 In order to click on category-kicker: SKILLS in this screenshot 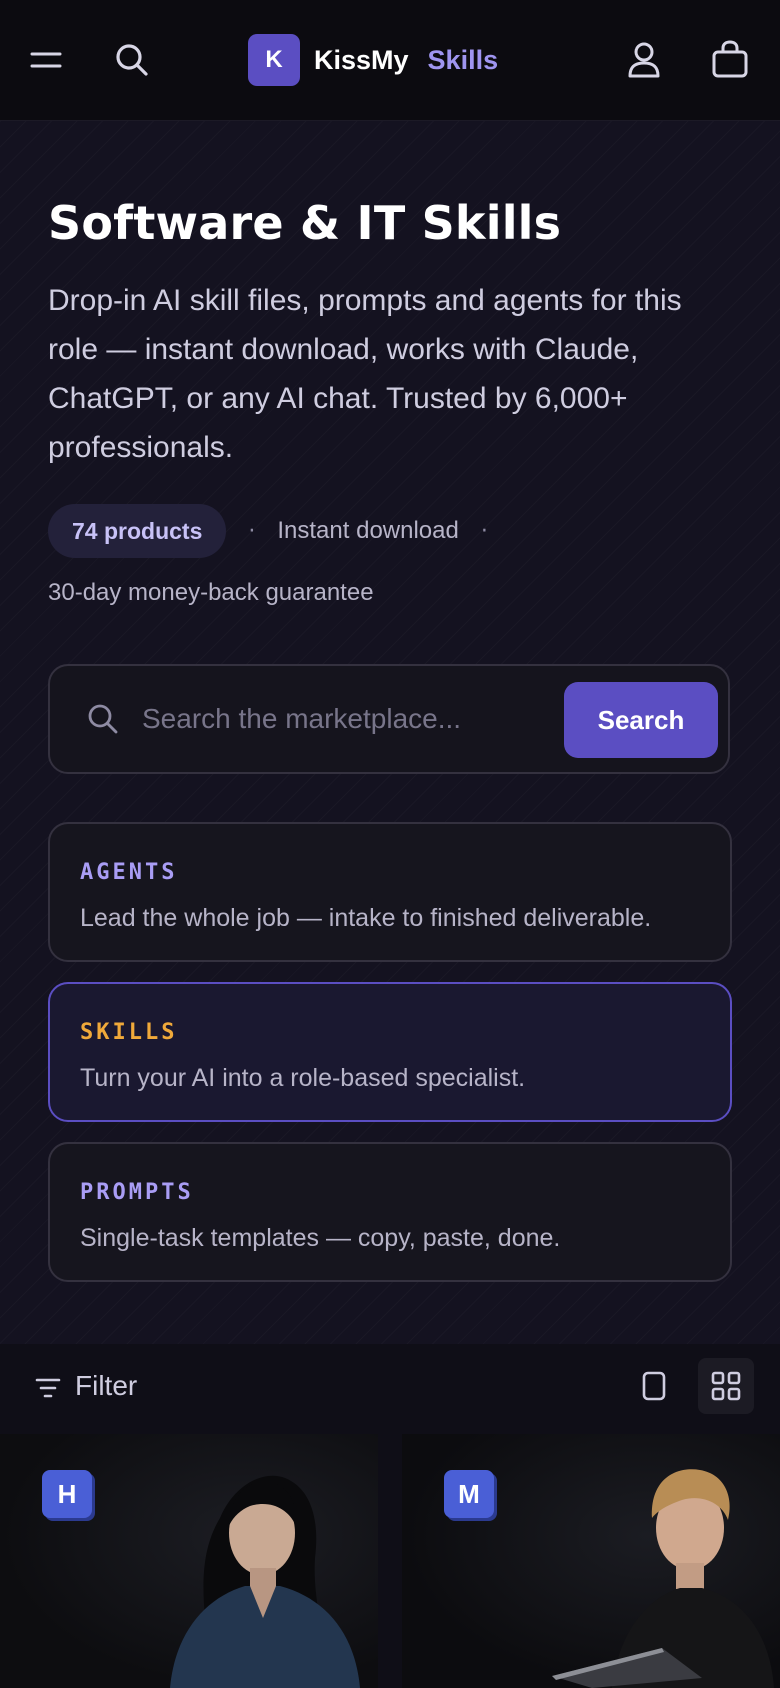, I will do `click(129, 1032)`.